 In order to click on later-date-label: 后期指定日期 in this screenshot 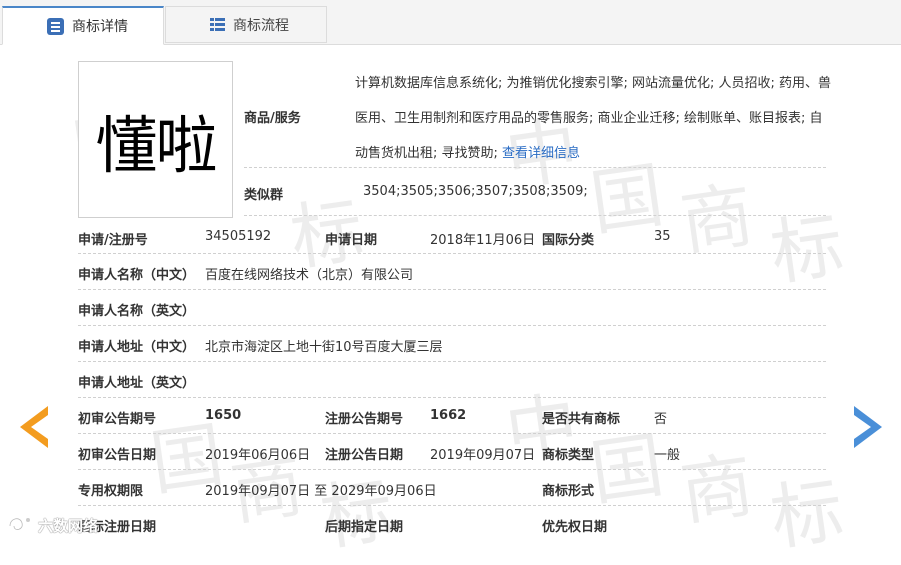, I will do `click(364, 527)`.